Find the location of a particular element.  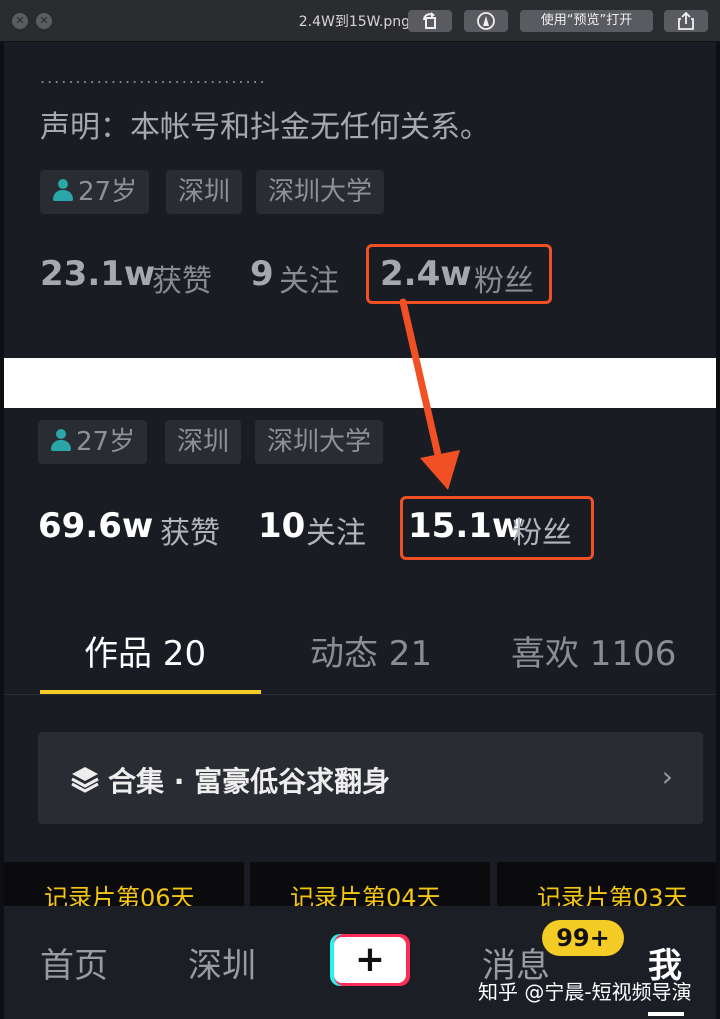

layers-icon is located at coordinates (85, 780).